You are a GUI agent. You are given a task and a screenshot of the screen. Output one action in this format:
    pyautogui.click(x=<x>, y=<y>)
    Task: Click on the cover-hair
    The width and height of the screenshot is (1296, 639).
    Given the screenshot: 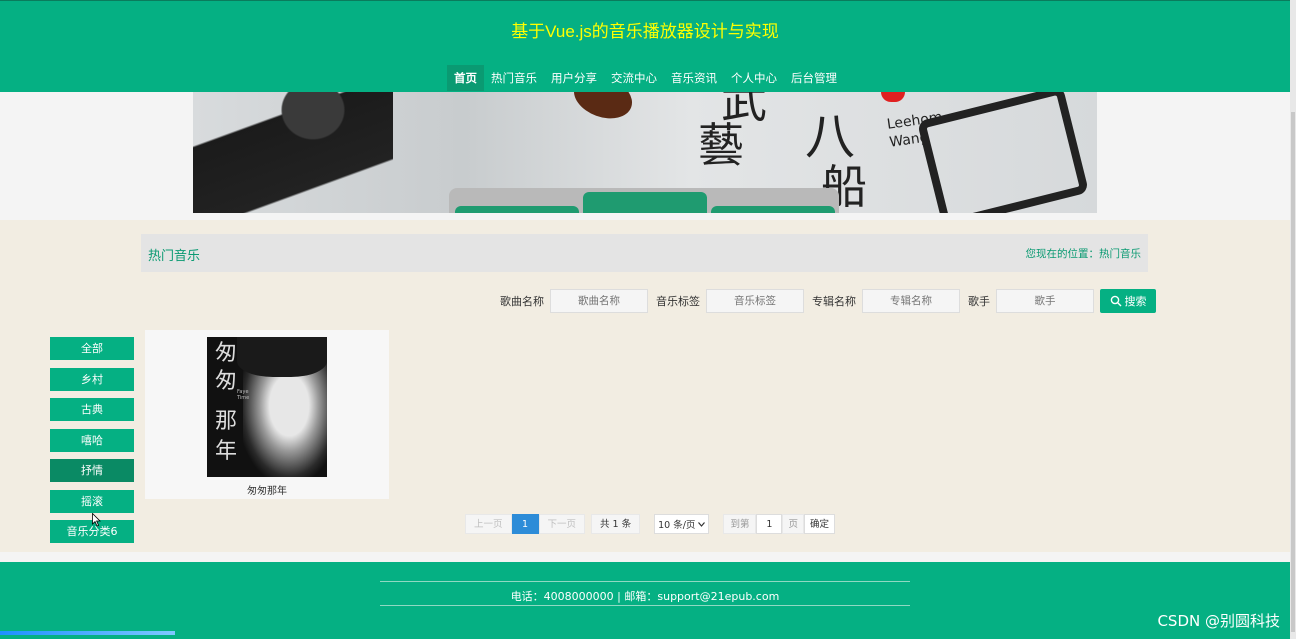 What is the action you would take?
    pyautogui.click(x=282, y=357)
    